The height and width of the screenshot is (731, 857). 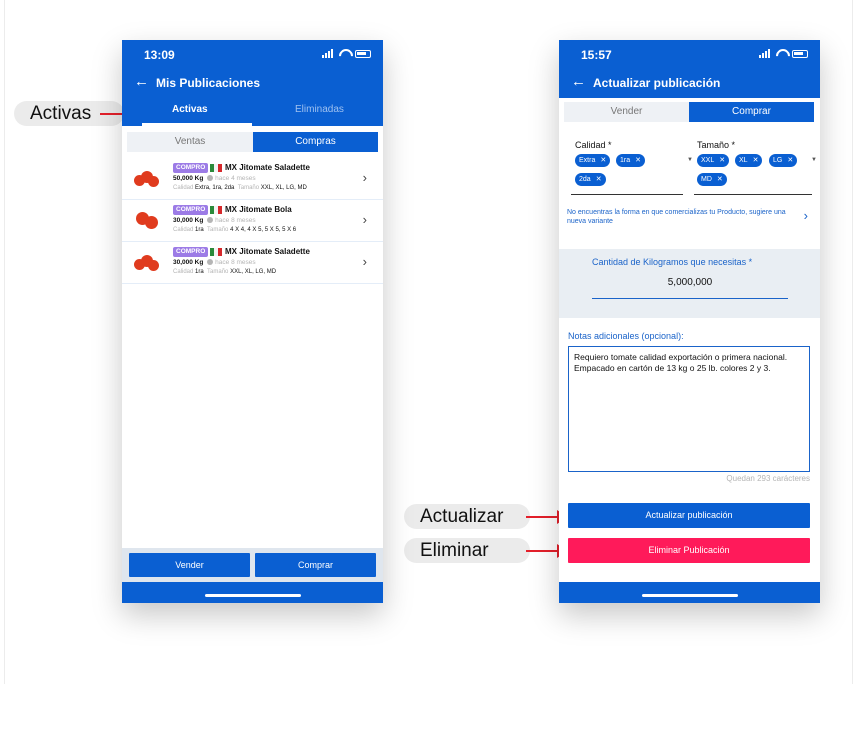 What do you see at coordinates (315, 565) in the screenshot?
I see `comprar-button: Comprar` at bounding box center [315, 565].